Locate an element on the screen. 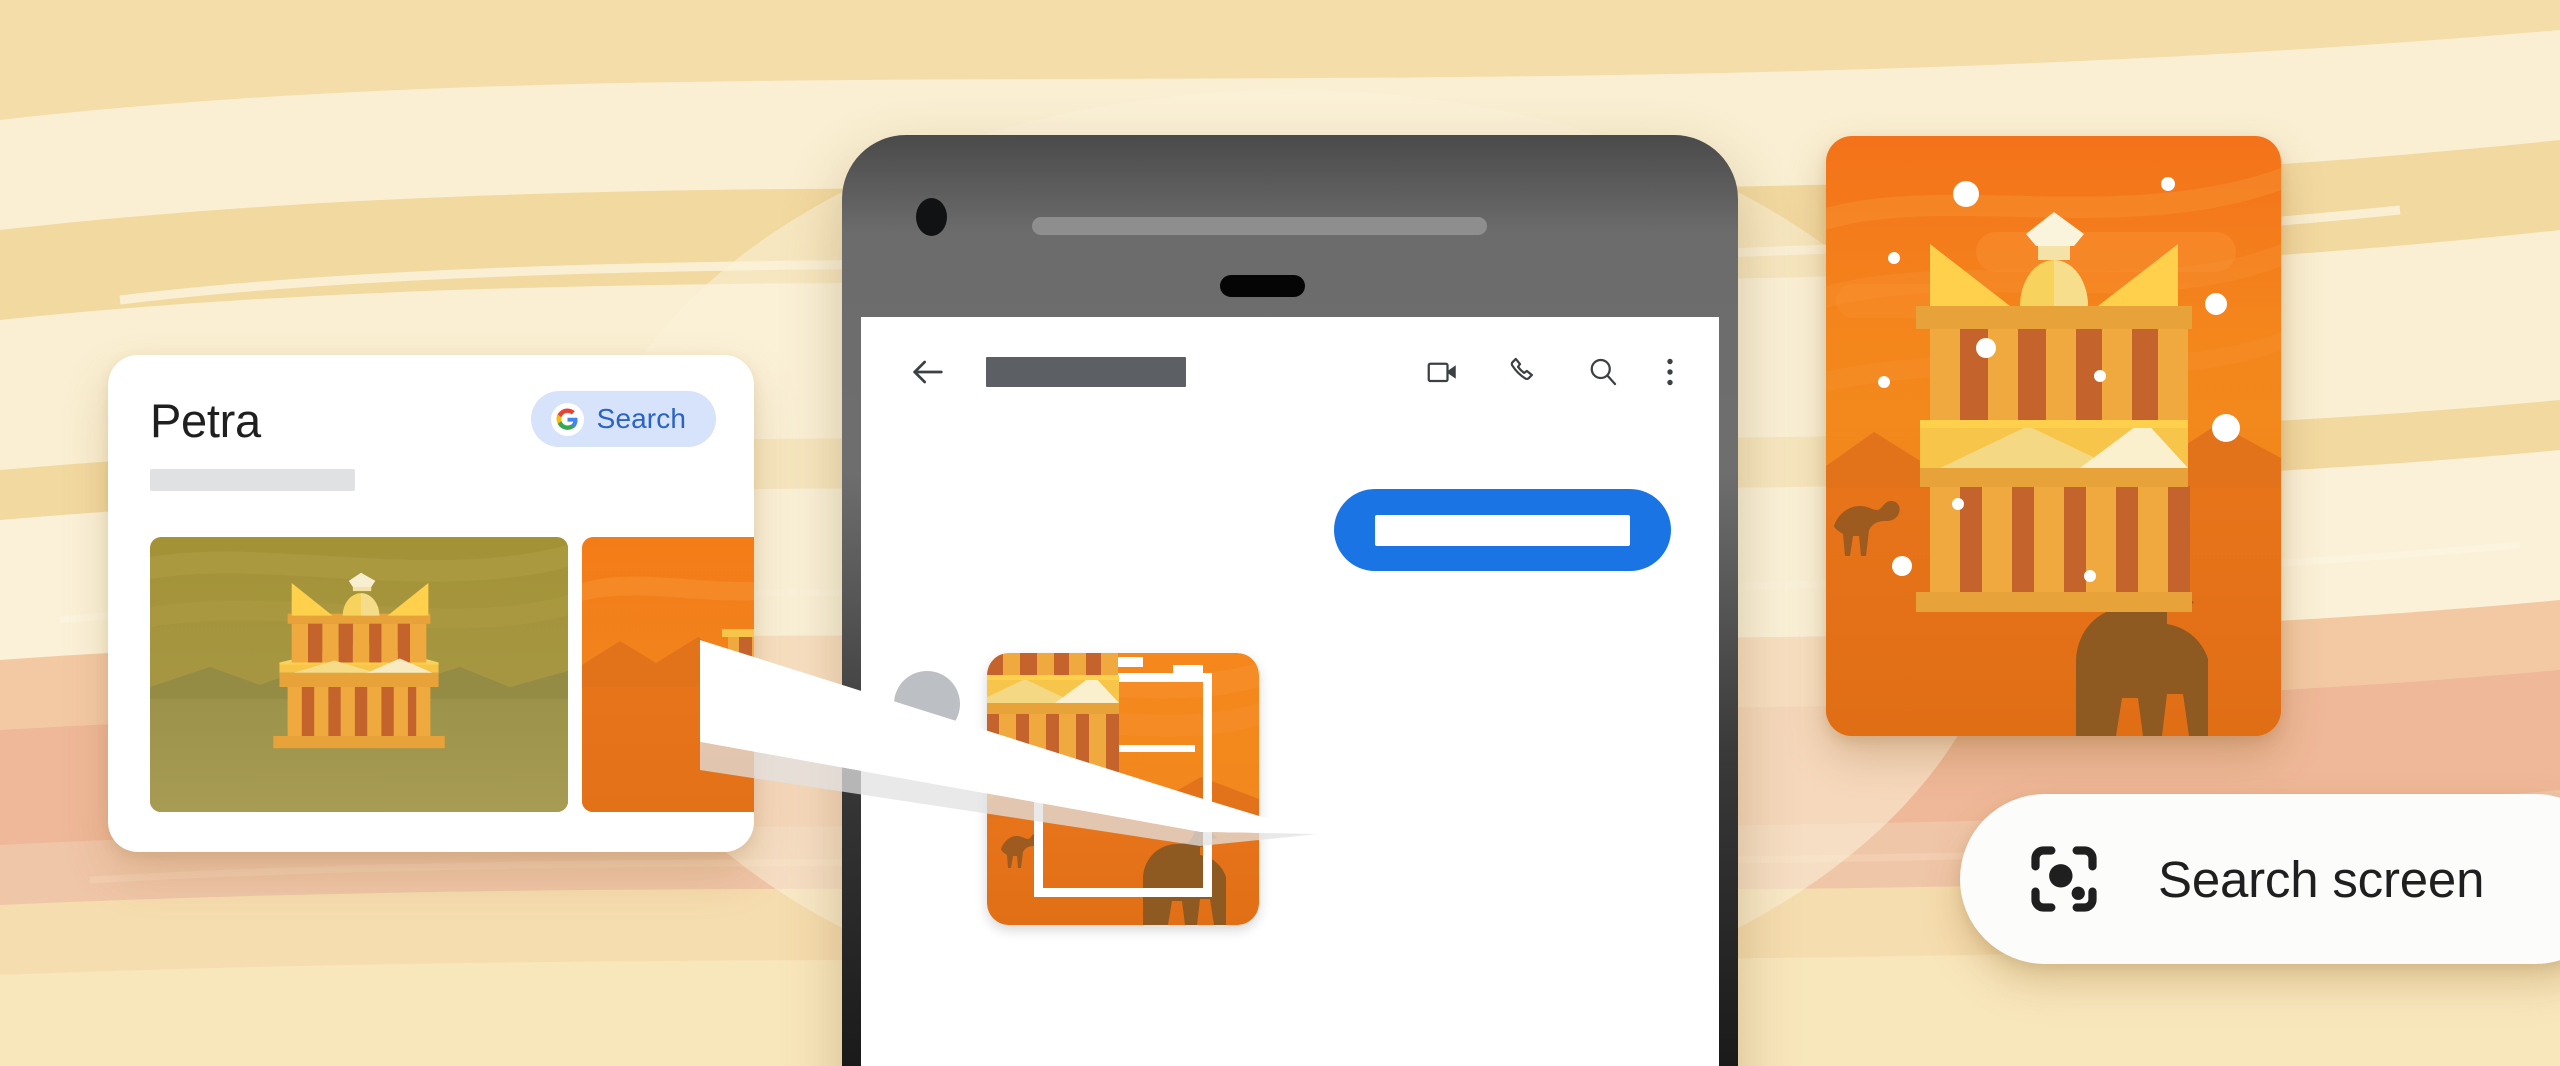 This screenshot has width=2560, height=1066. back-arrow-icon is located at coordinates (928, 372).